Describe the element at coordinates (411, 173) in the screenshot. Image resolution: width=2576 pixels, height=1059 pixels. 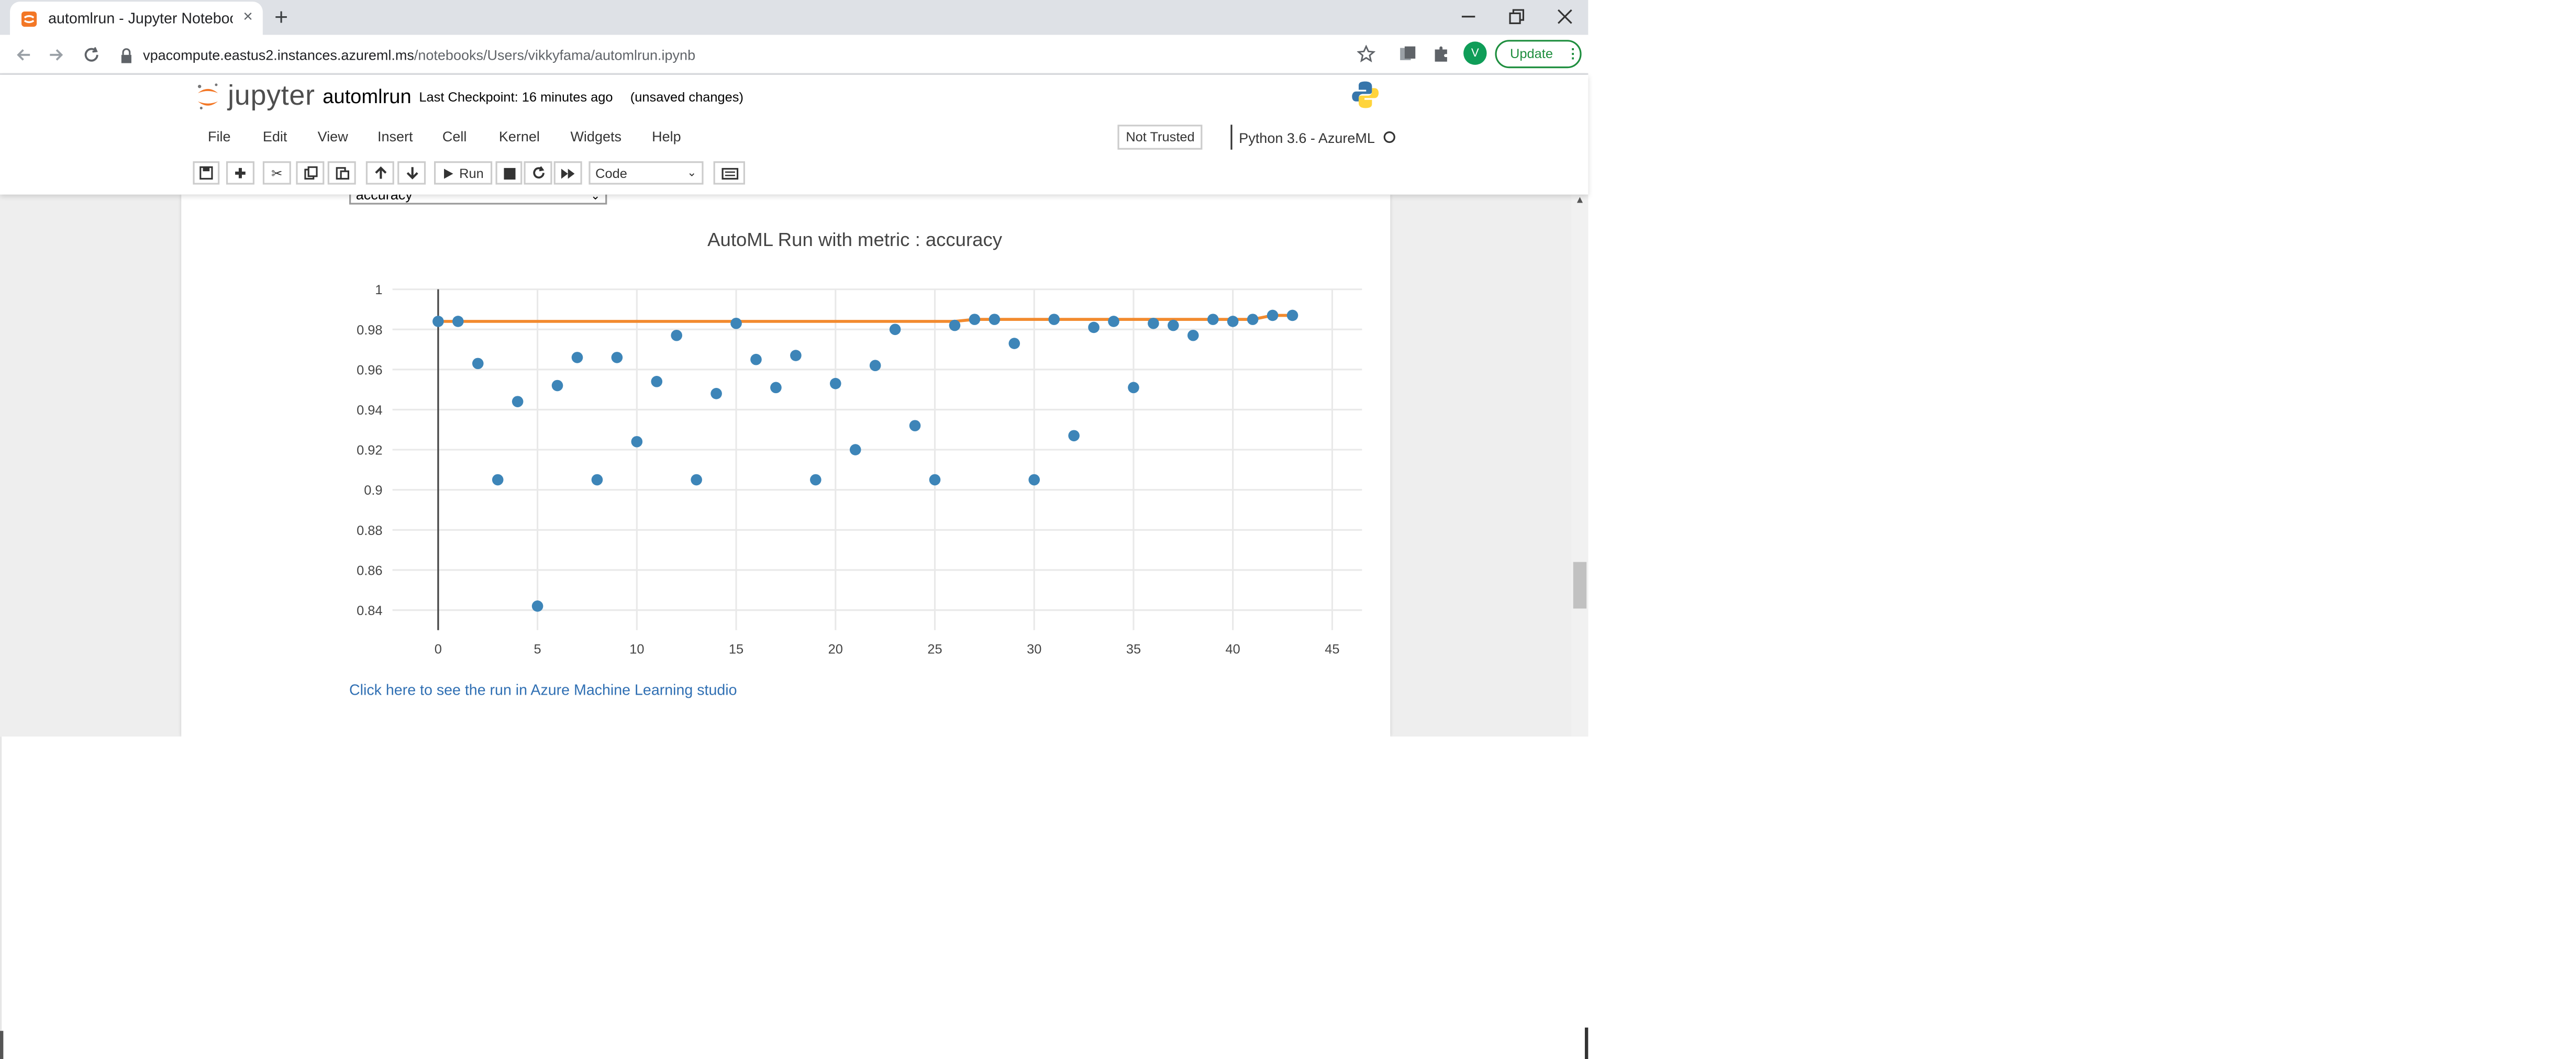
I see `move-down-button` at that location.